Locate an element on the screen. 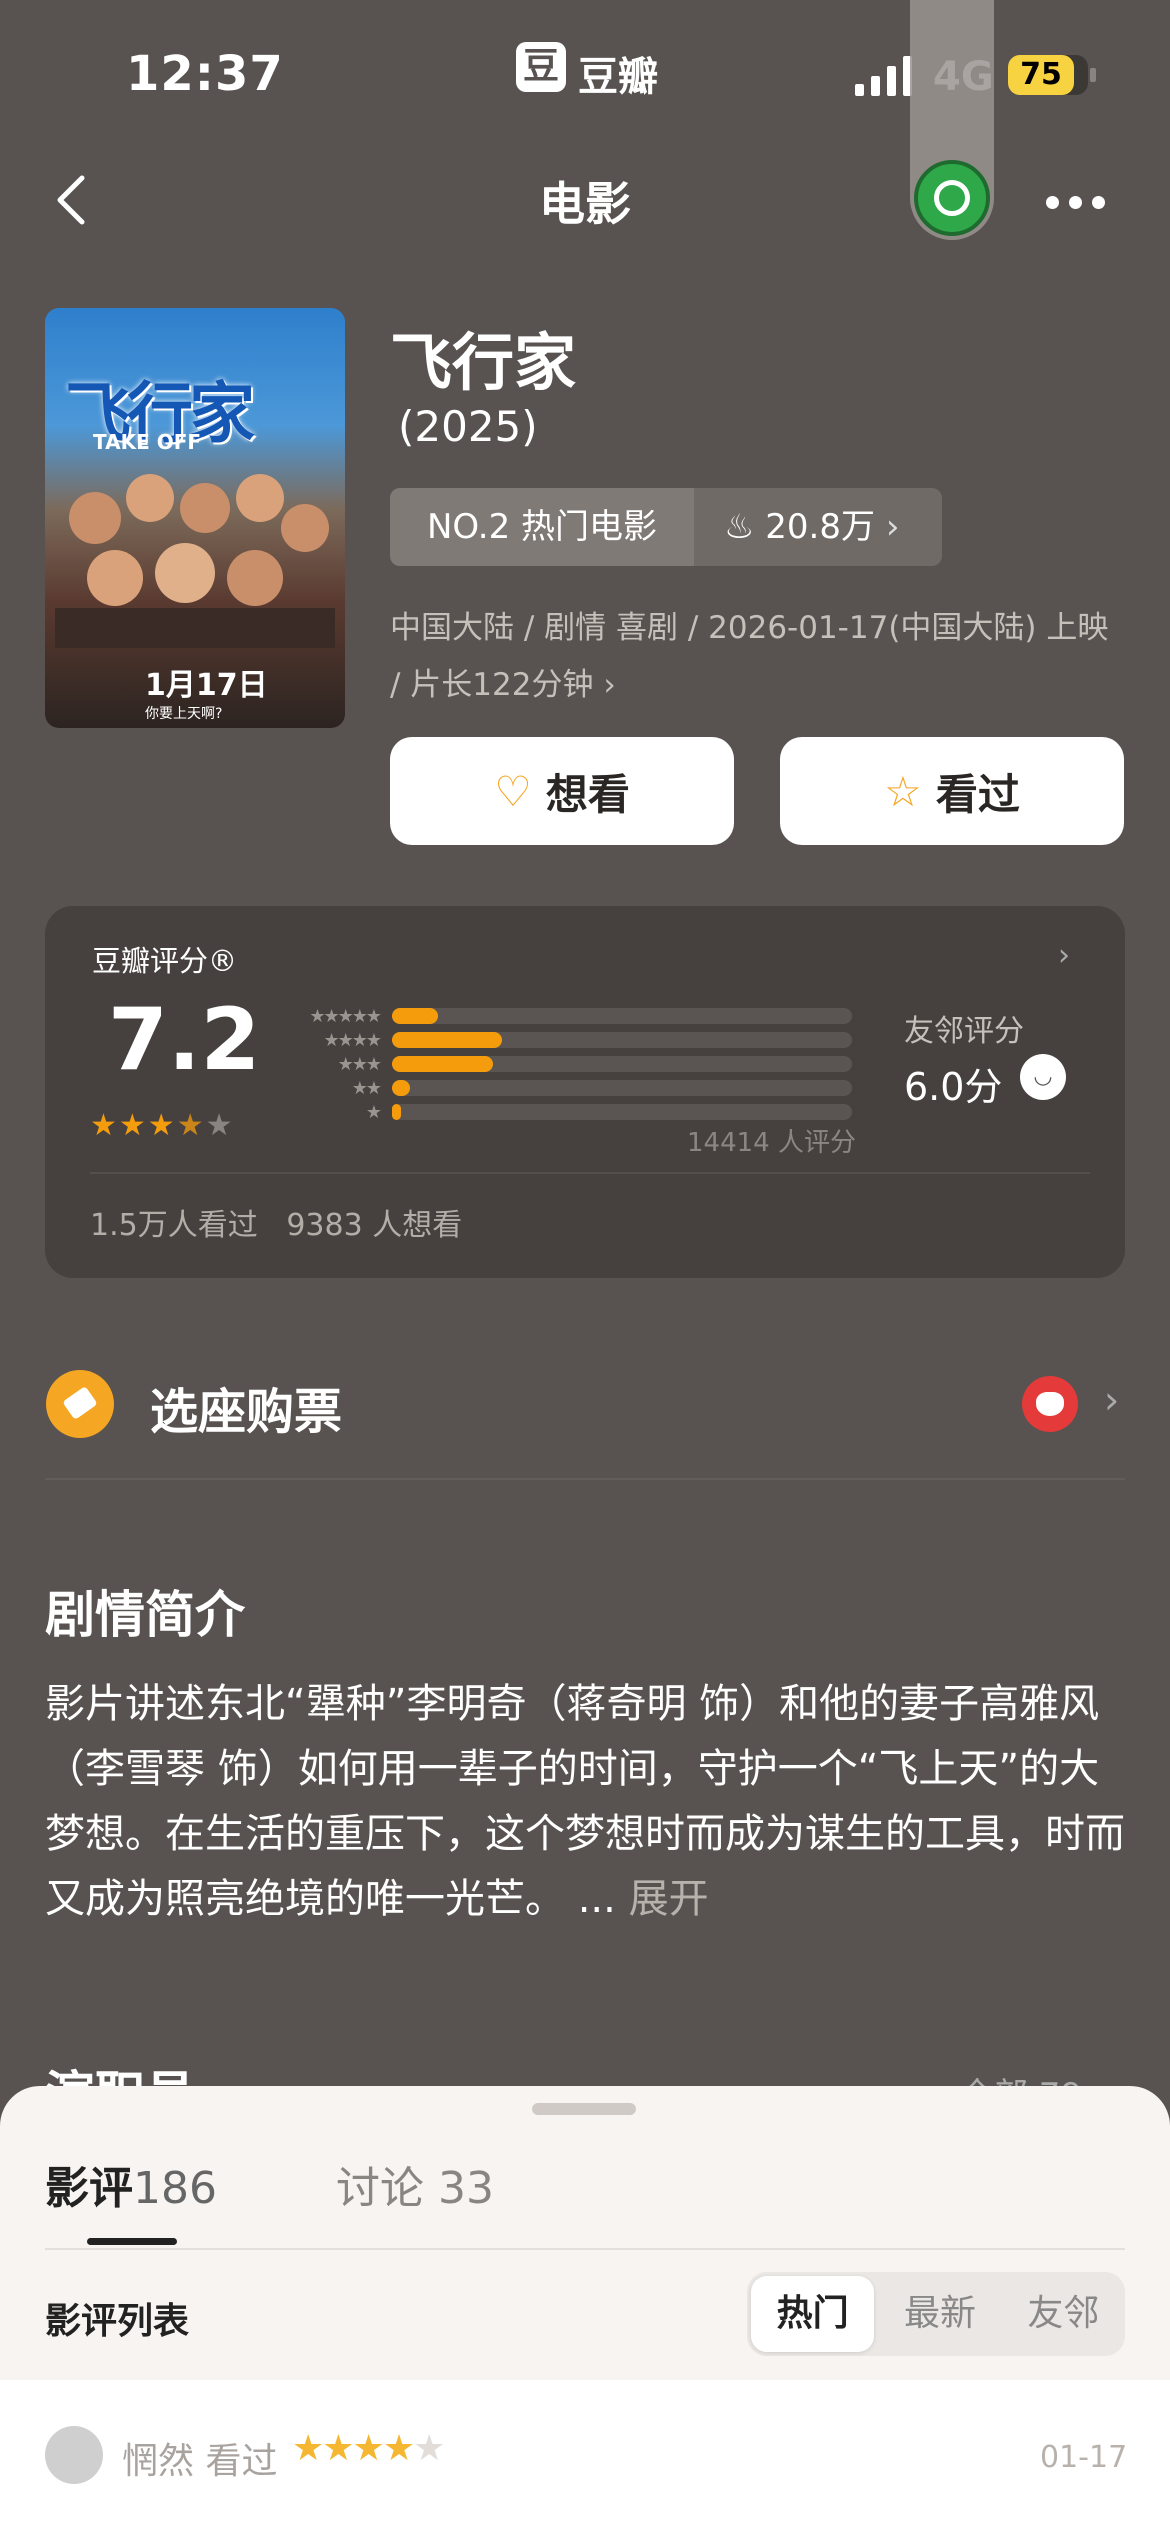 This screenshot has width=1170, height=2532. page-title: 电影 is located at coordinates (585, 204).